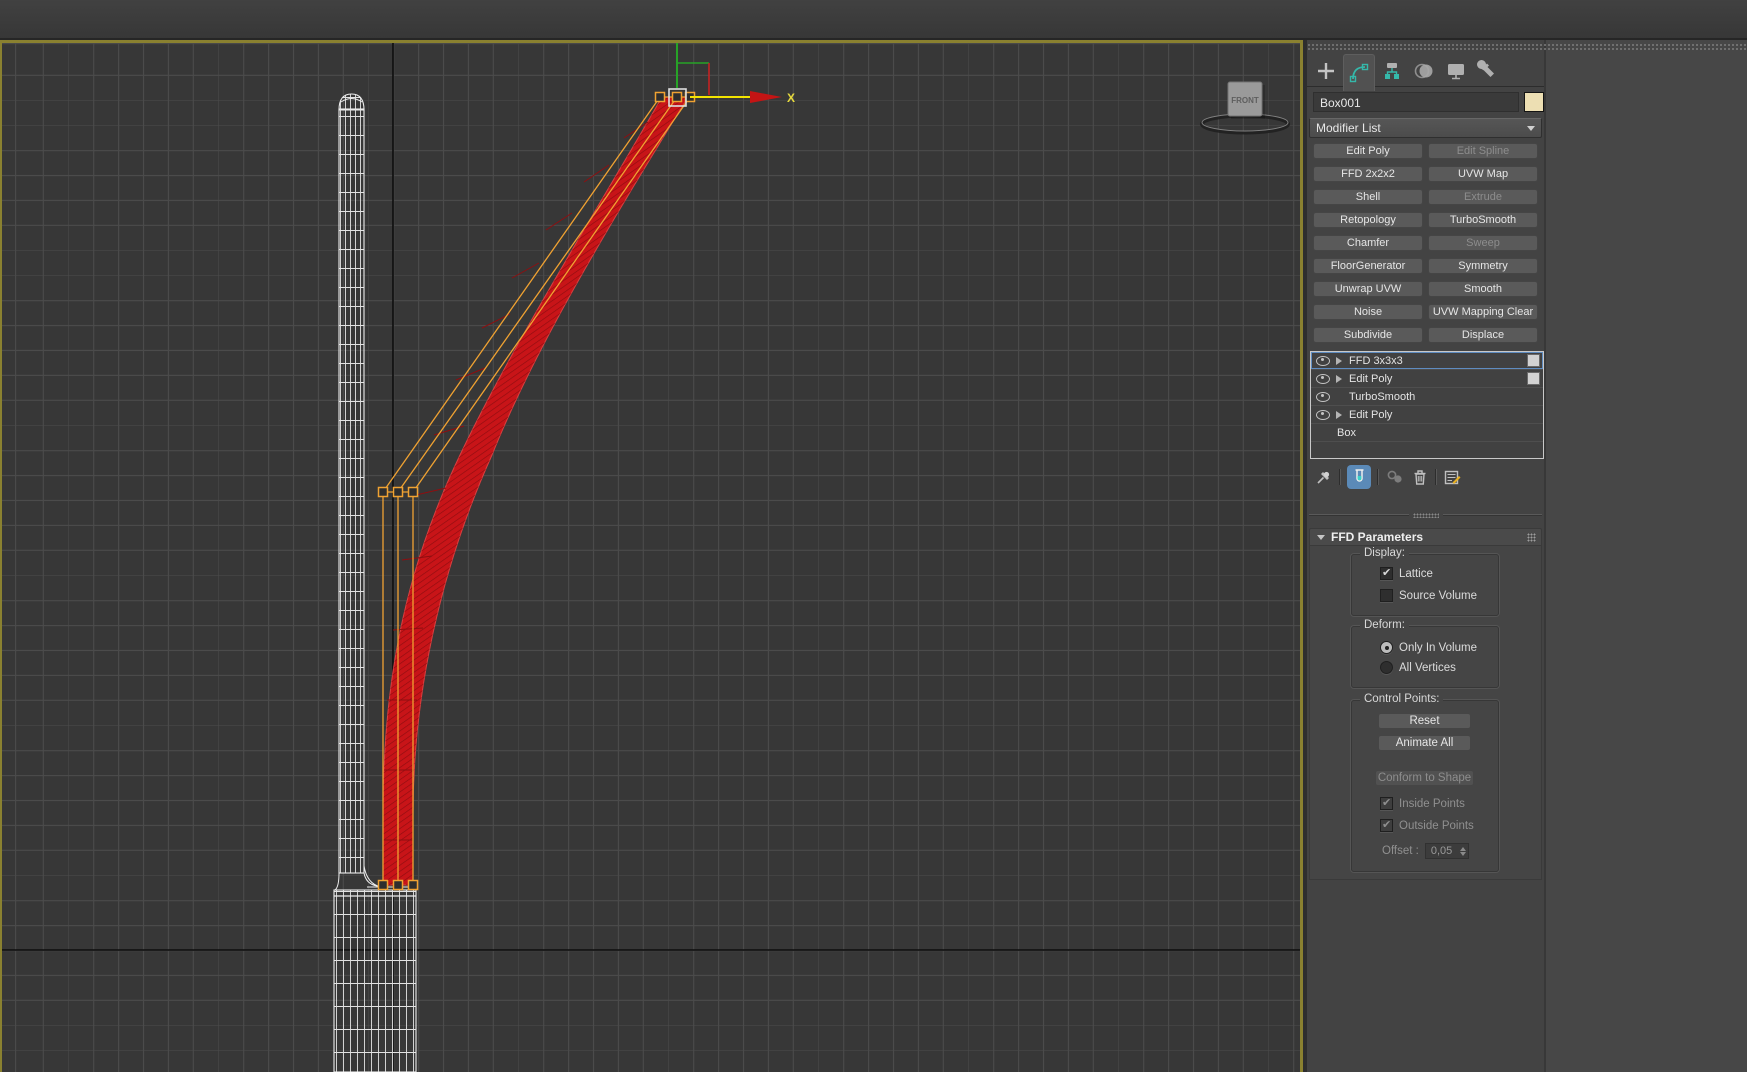 The image size is (1747, 1072). Describe the element at coordinates (1427, 415) in the screenshot. I see `stack-row-edit-poly-bottom: Edit Poly` at that location.